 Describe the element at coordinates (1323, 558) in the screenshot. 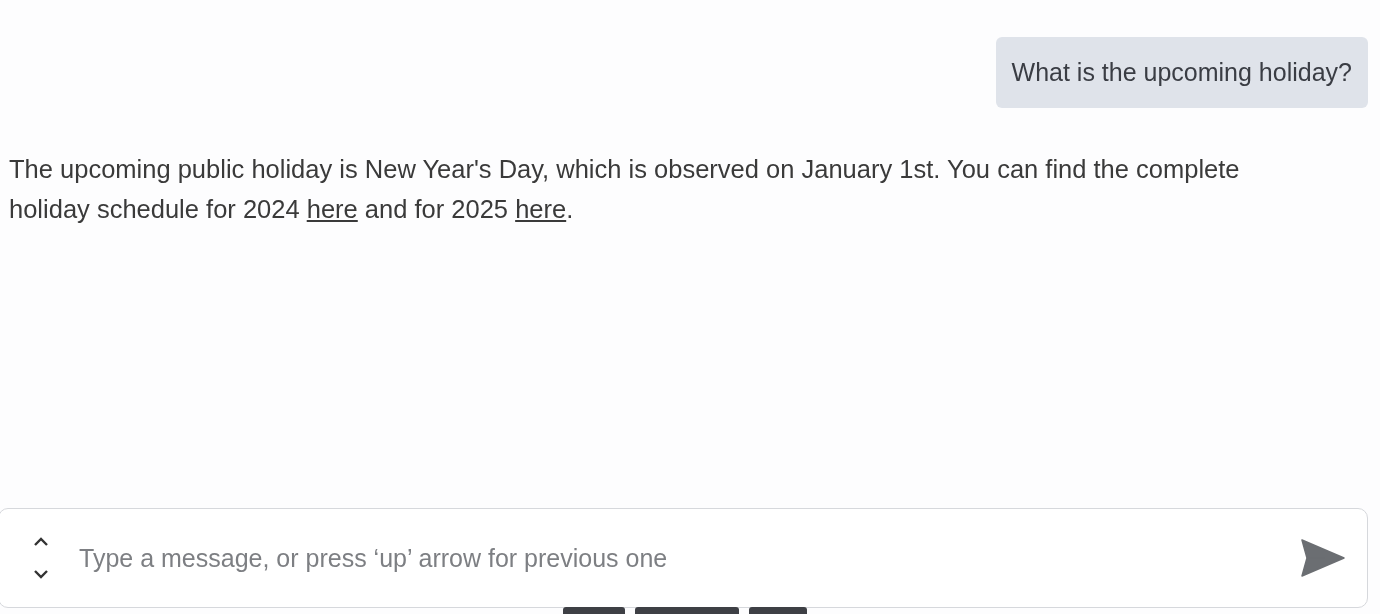

I see `send-icon` at that location.